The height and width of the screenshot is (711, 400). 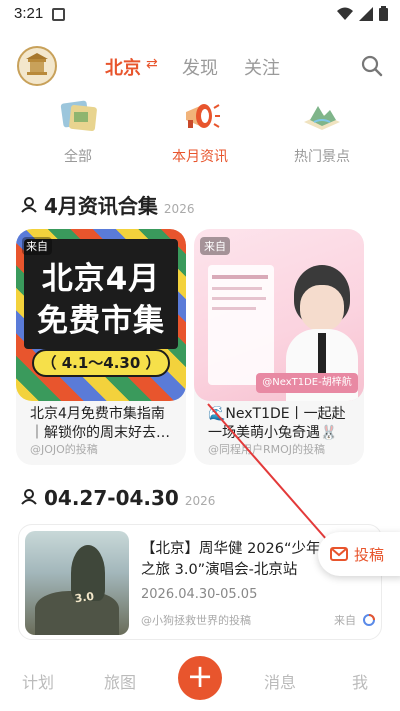 I want to click on card-poster: 来自 北京4月 免费市集 （ 4.1～4.30 ）, so click(x=101, y=315).